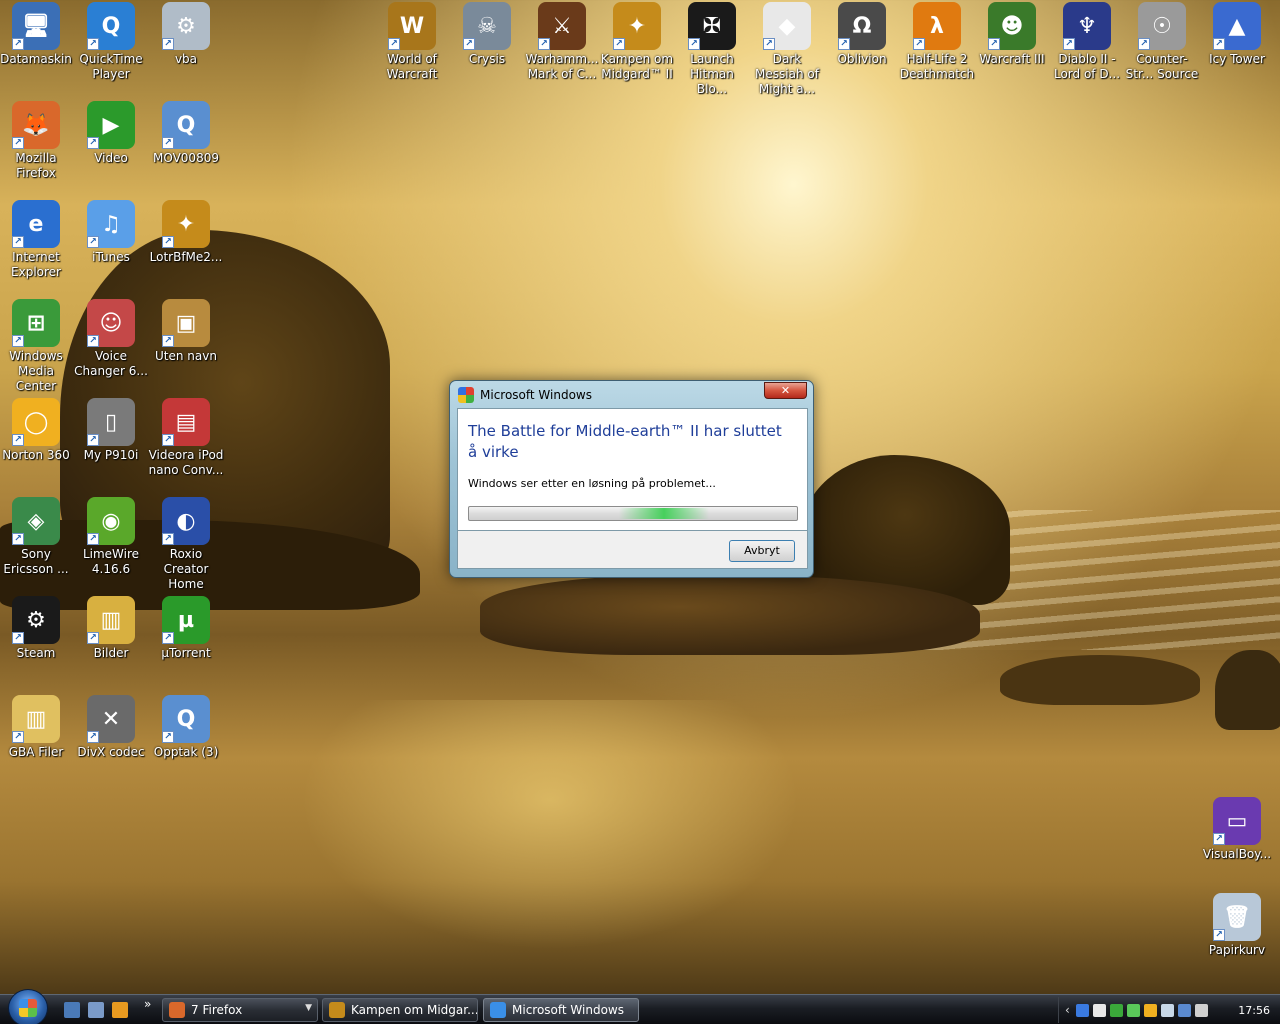 Image resolution: width=1280 pixels, height=1024 pixels. Describe the element at coordinates (186, 158) in the screenshot. I see `desktop-icon-label: MOV00809` at that location.